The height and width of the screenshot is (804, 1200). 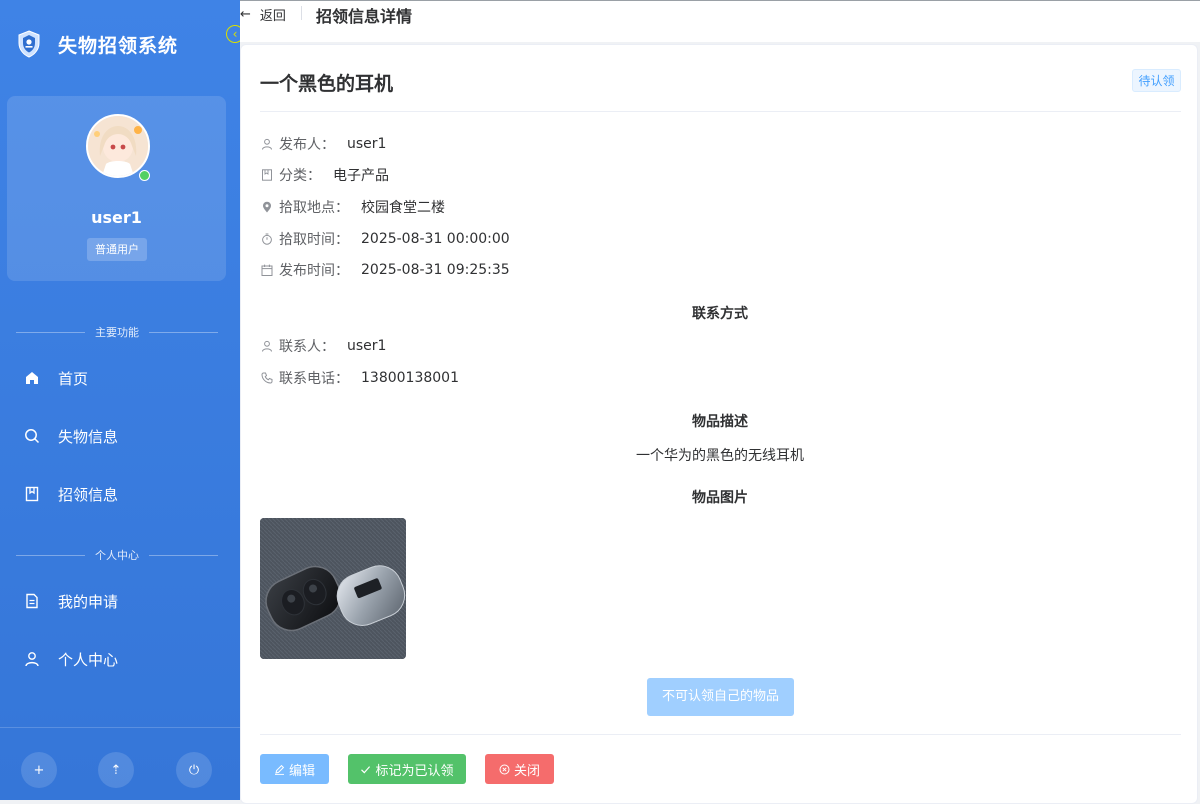 What do you see at coordinates (720, 498) in the screenshot?
I see `images-heading: 物品图片` at bounding box center [720, 498].